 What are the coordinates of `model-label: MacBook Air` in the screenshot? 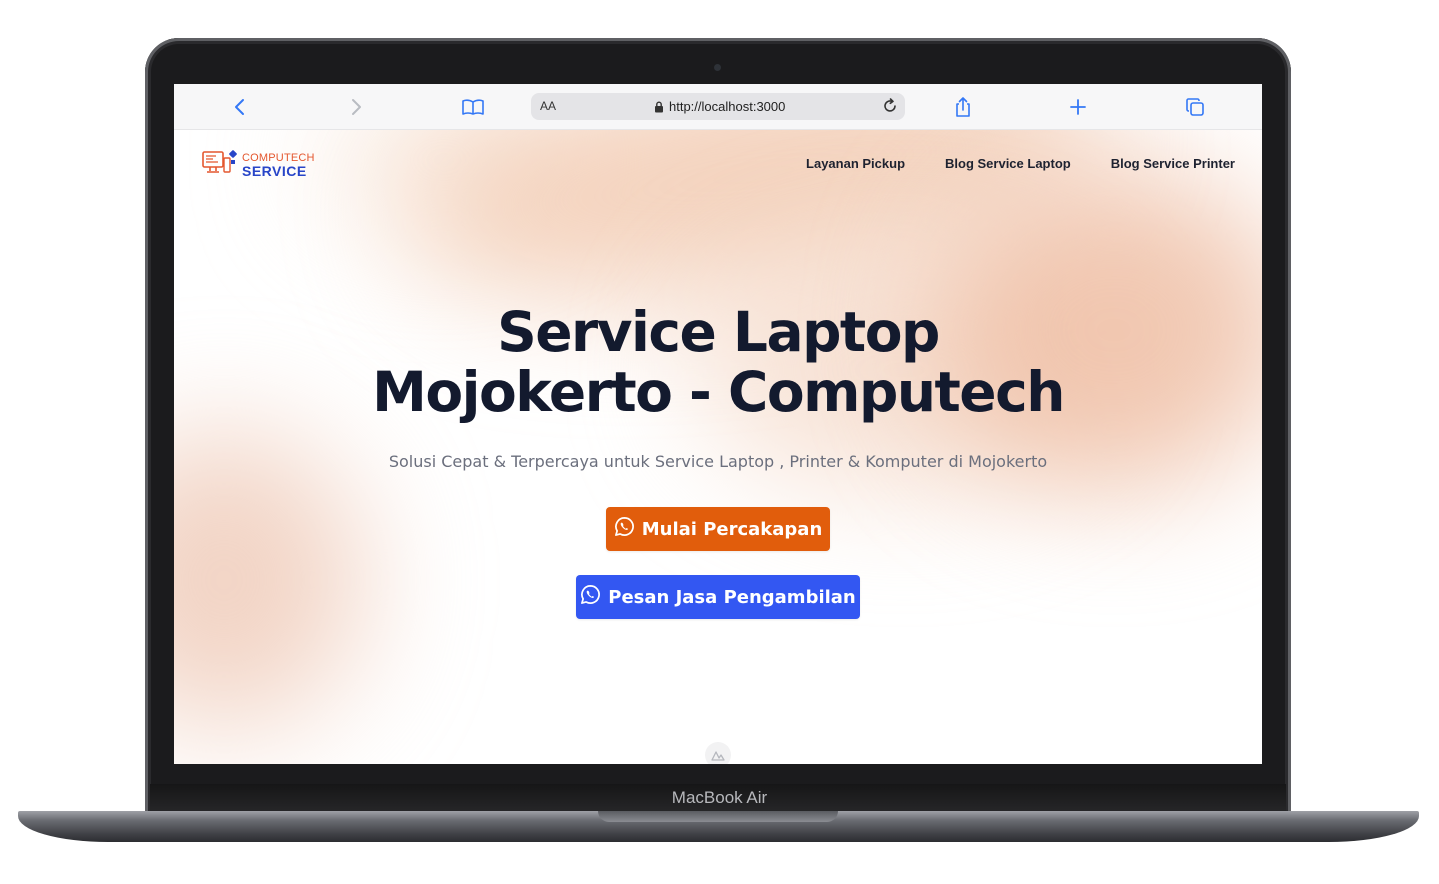 It's located at (719, 797).